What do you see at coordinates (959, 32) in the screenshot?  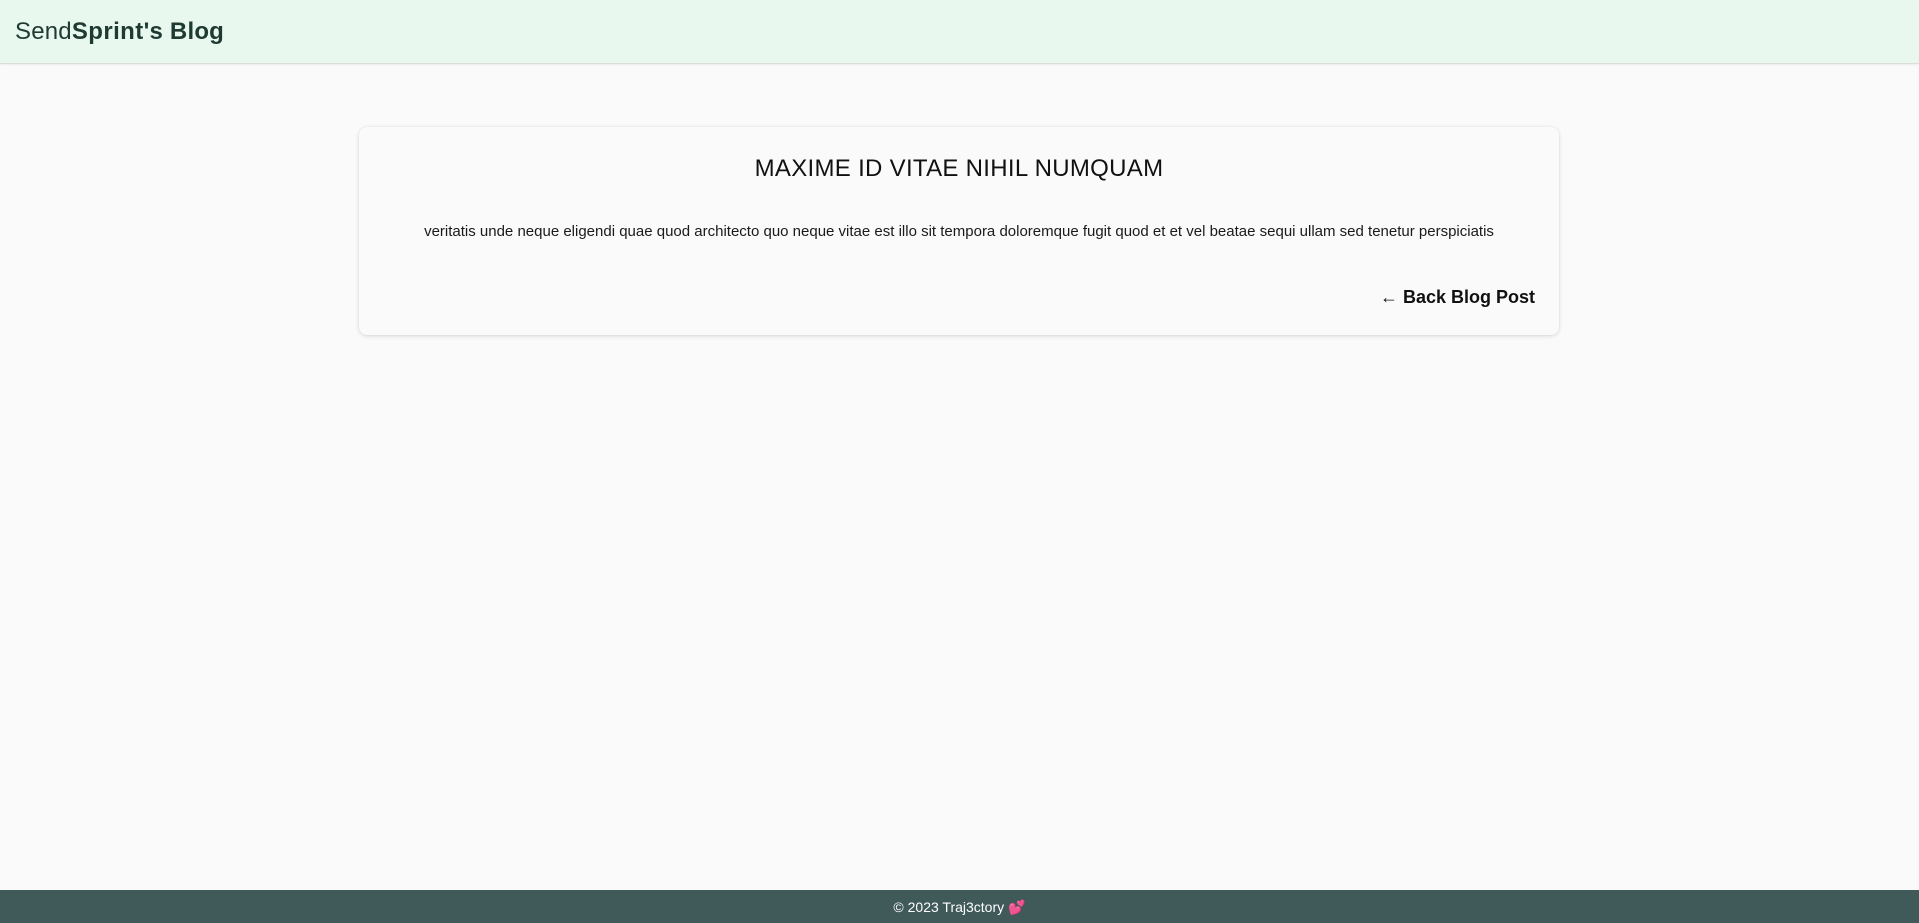 I see `site-header: Send Sprint's Blog` at bounding box center [959, 32].